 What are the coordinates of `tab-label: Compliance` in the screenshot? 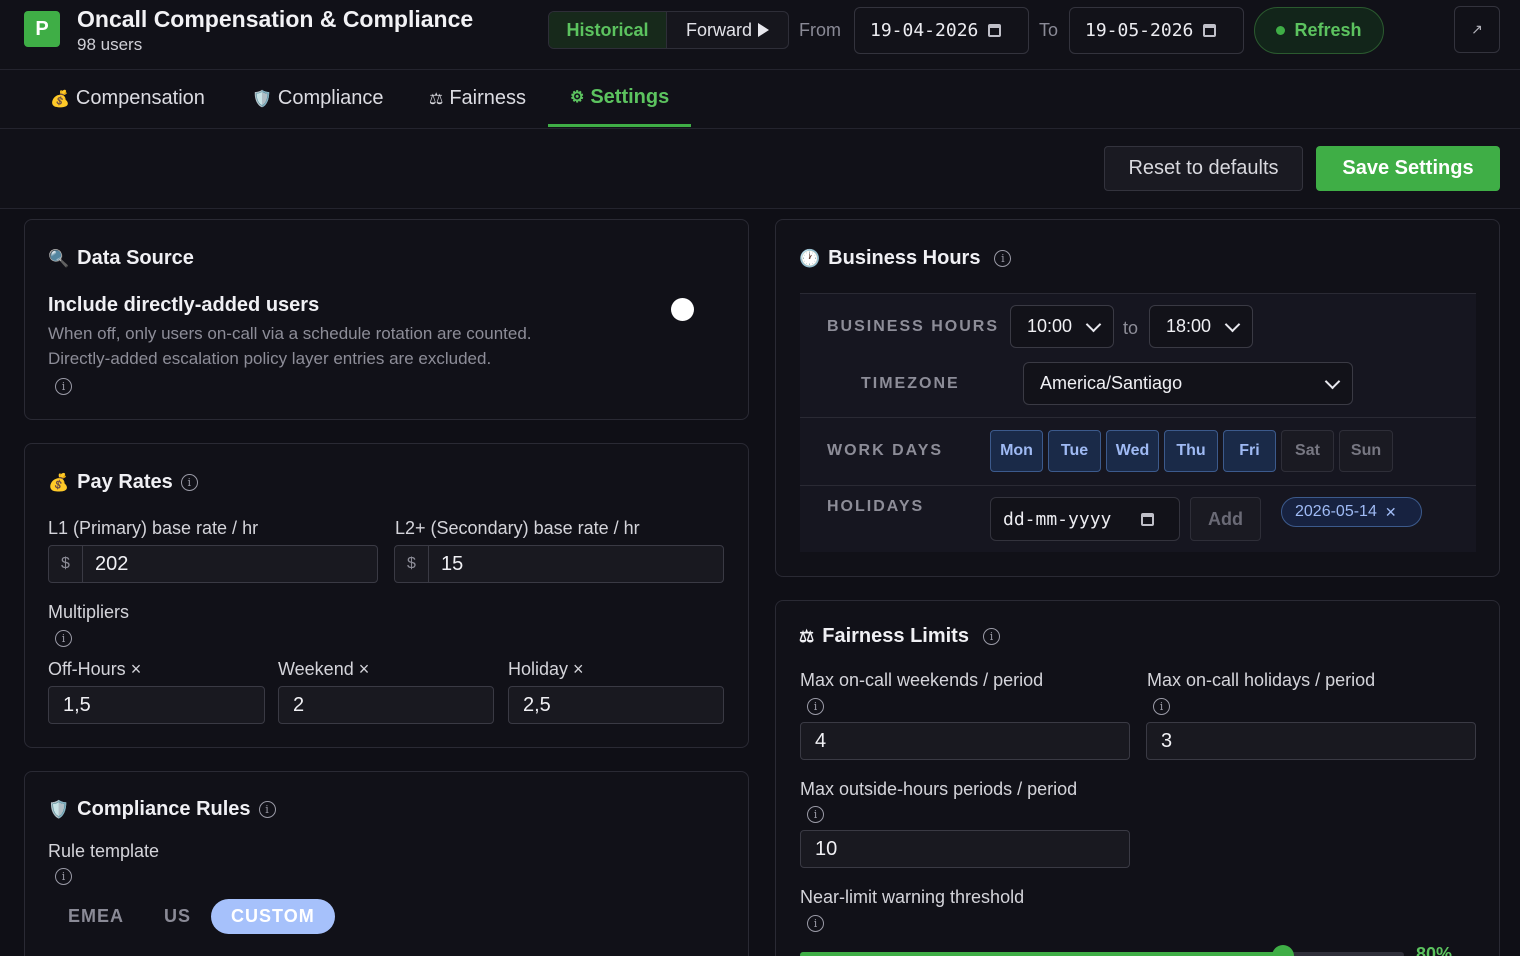 It's located at (330, 98).